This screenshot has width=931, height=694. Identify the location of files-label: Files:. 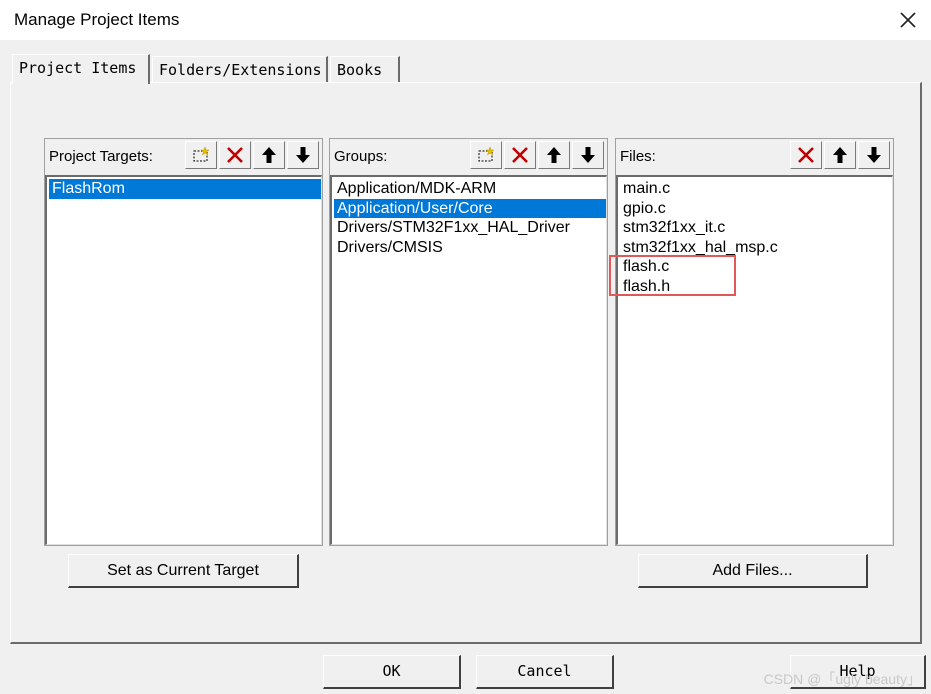
(638, 156).